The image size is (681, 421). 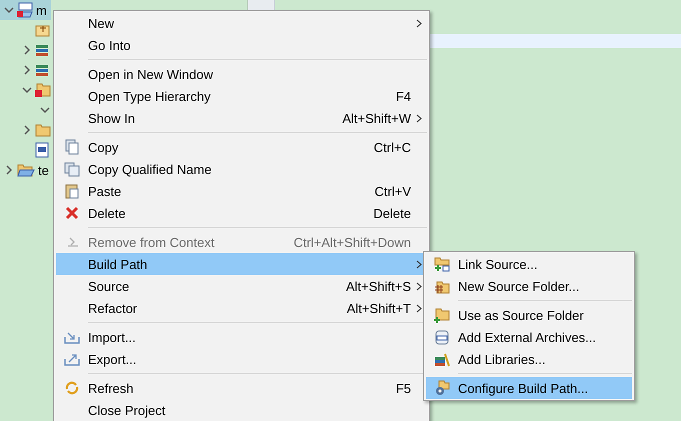 I want to click on tree-label: te, so click(x=43, y=170).